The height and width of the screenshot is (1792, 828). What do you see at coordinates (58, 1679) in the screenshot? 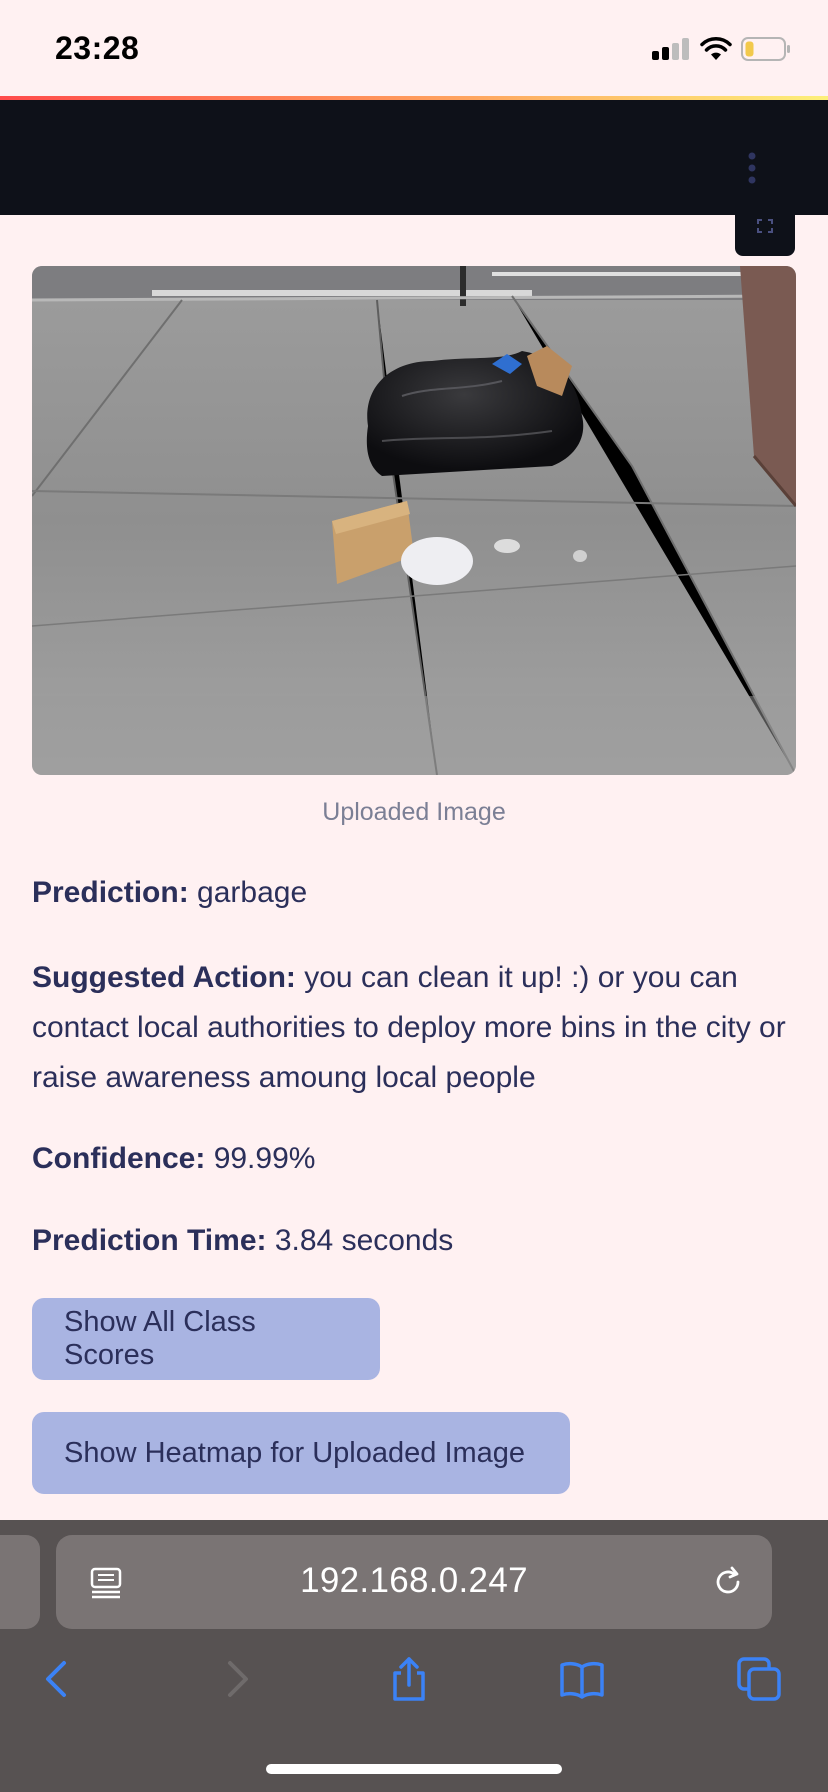
I see `back-icon` at bounding box center [58, 1679].